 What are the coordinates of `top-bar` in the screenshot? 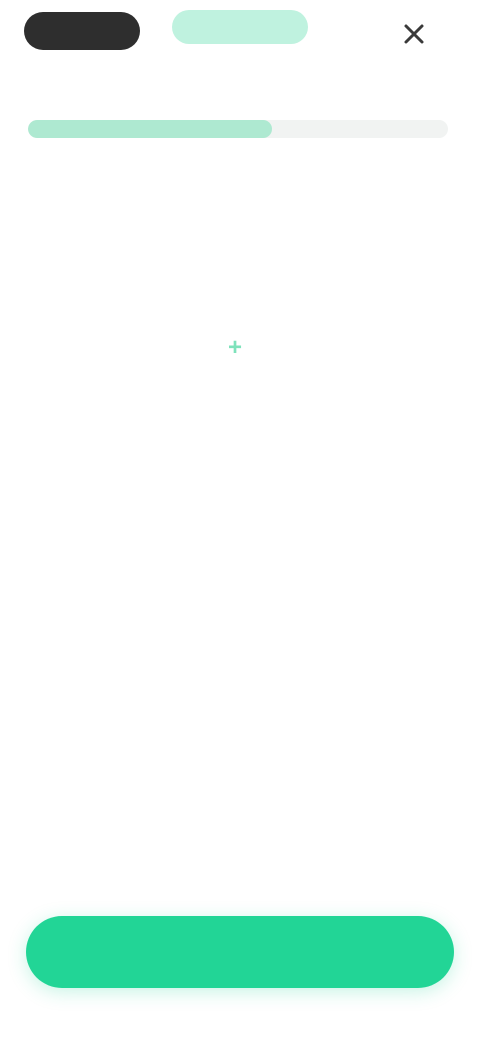 It's located at (240, 35).